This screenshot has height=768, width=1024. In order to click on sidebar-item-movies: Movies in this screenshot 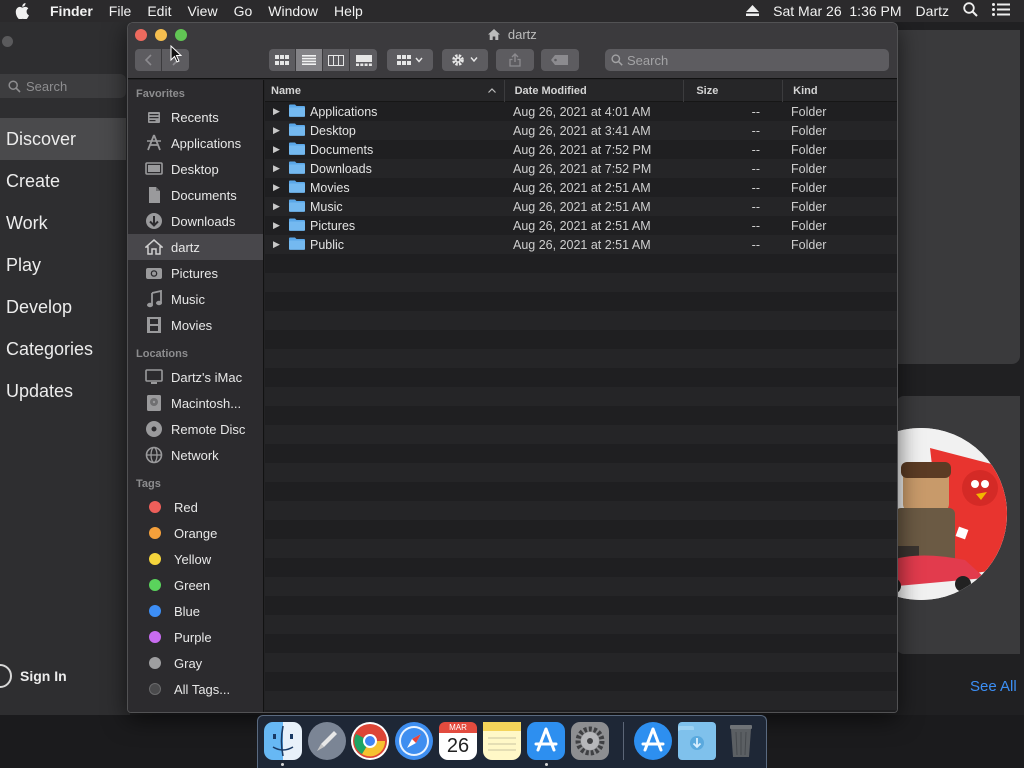, I will do `click(195, 325)`.